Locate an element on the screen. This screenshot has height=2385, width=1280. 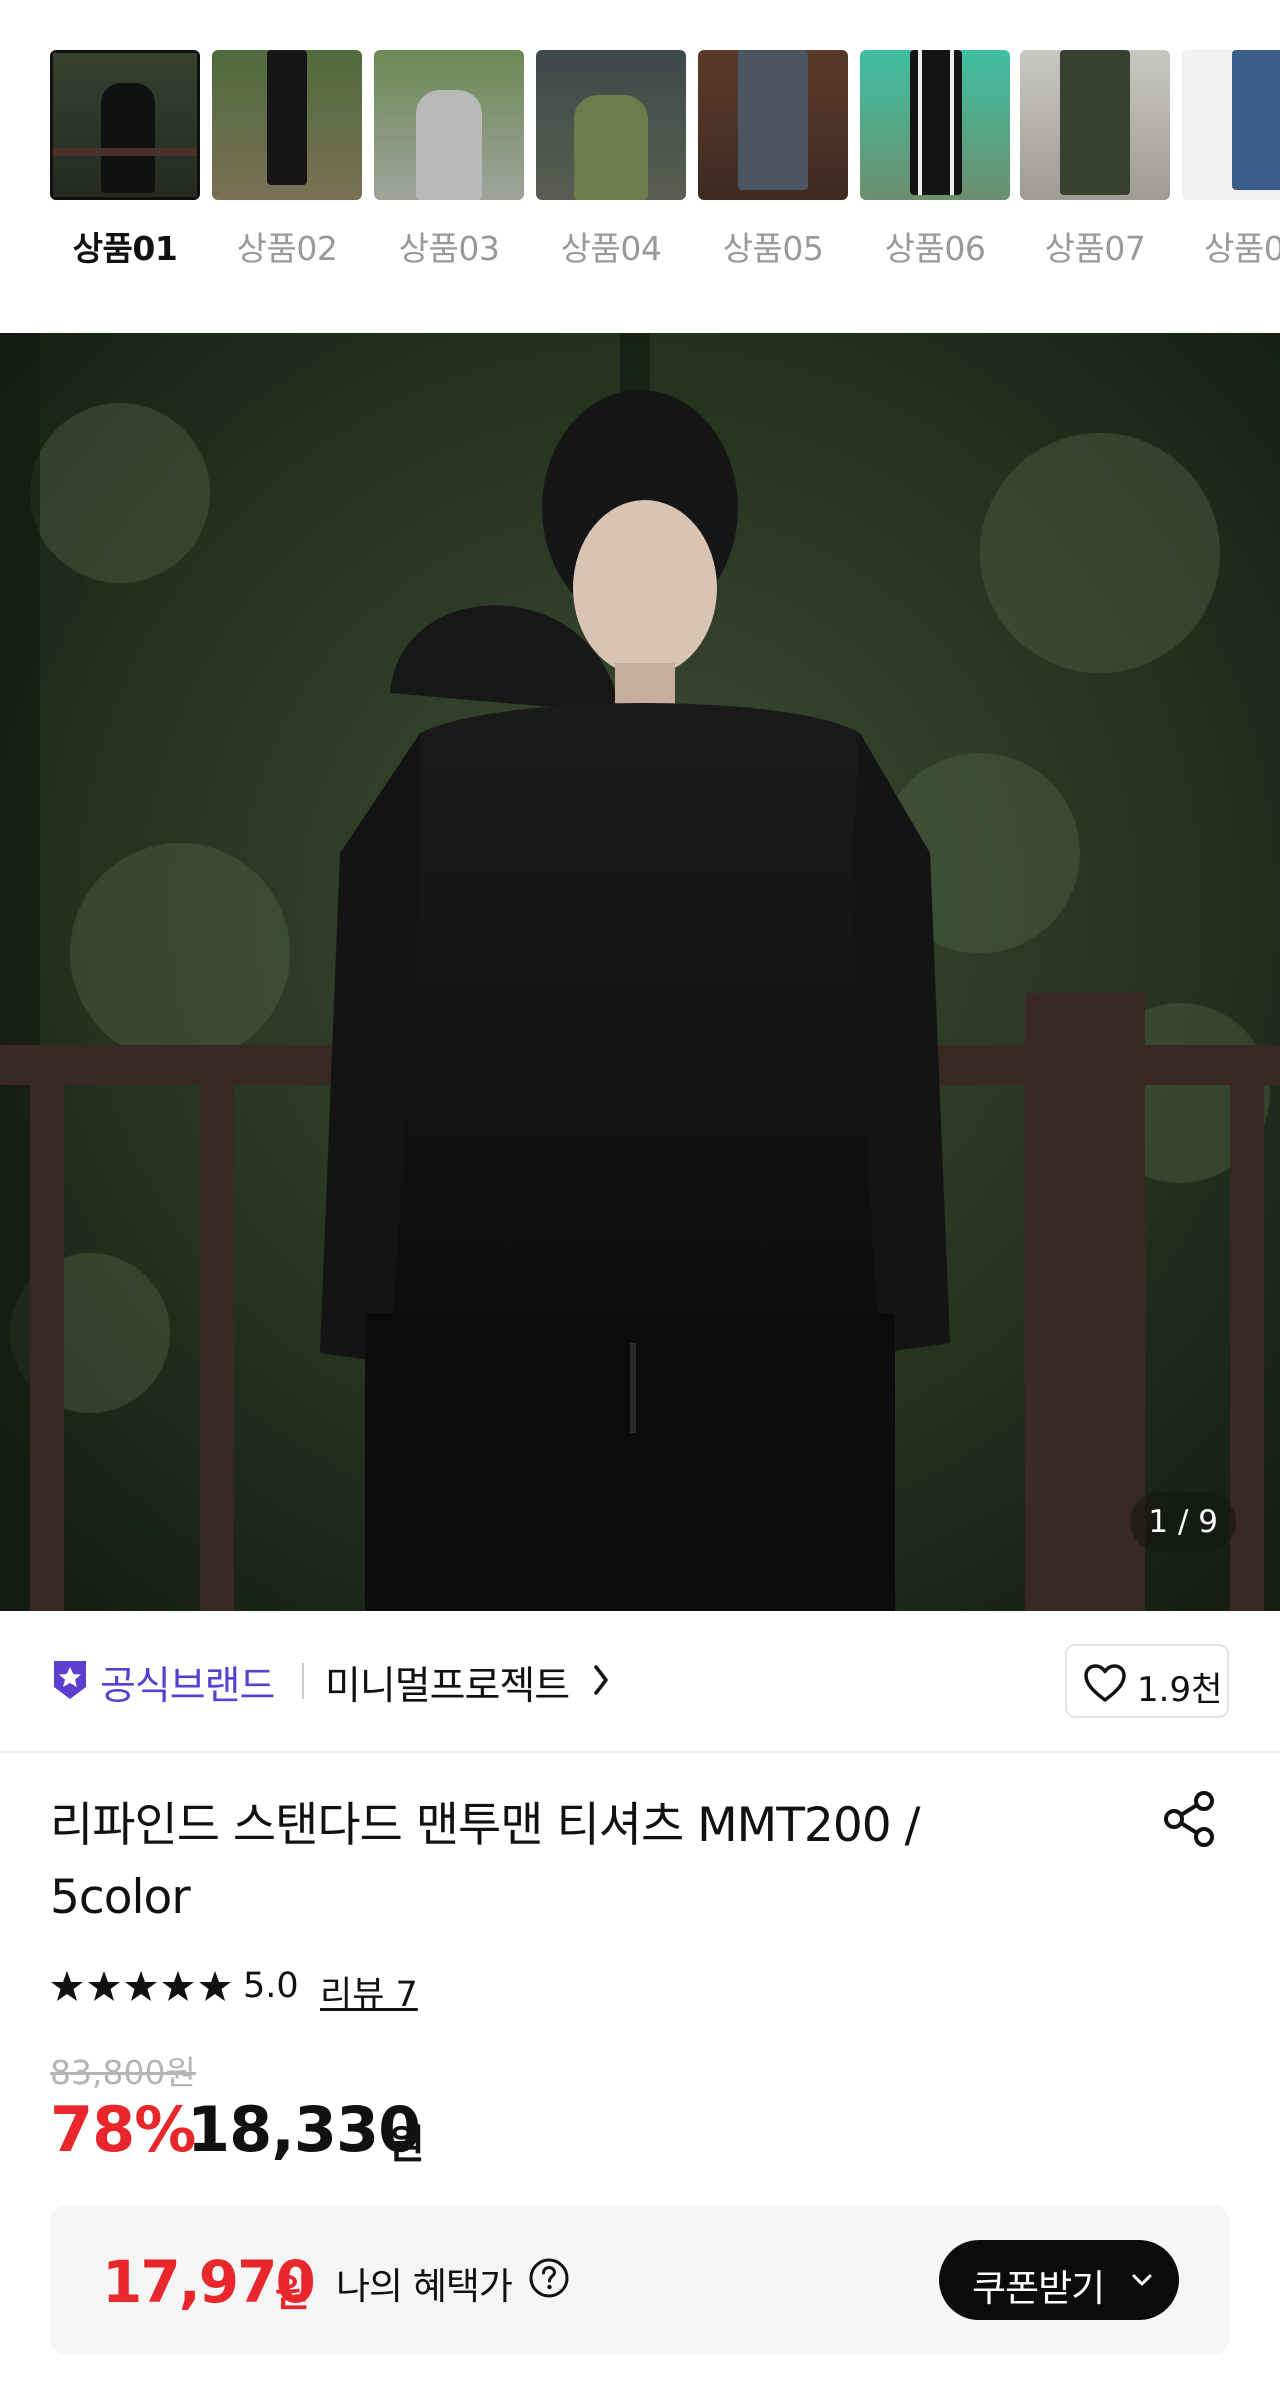
like-count: 1.9천 is located at coordinates (1180, 1690).